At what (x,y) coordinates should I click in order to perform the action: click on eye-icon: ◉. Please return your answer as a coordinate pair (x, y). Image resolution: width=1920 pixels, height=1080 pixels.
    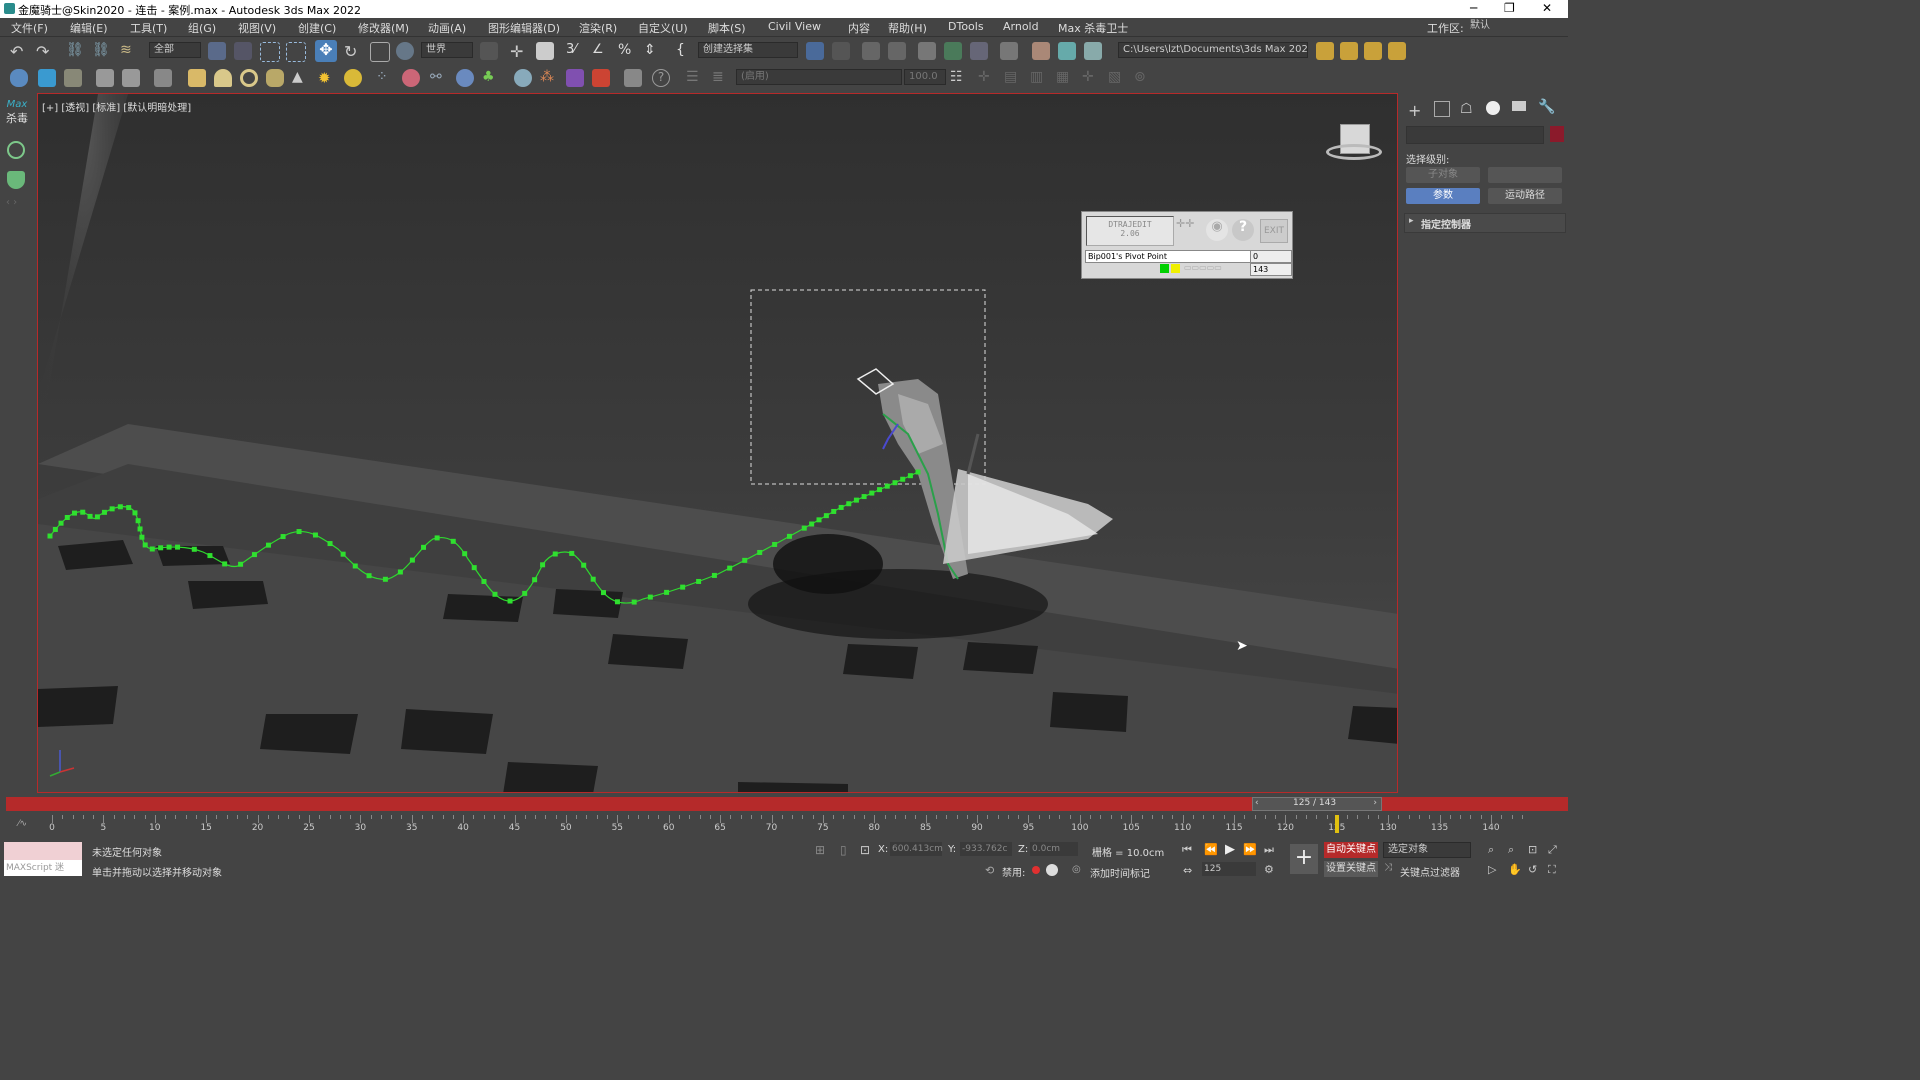
    Looking at the image, I should click on (1217, 230).